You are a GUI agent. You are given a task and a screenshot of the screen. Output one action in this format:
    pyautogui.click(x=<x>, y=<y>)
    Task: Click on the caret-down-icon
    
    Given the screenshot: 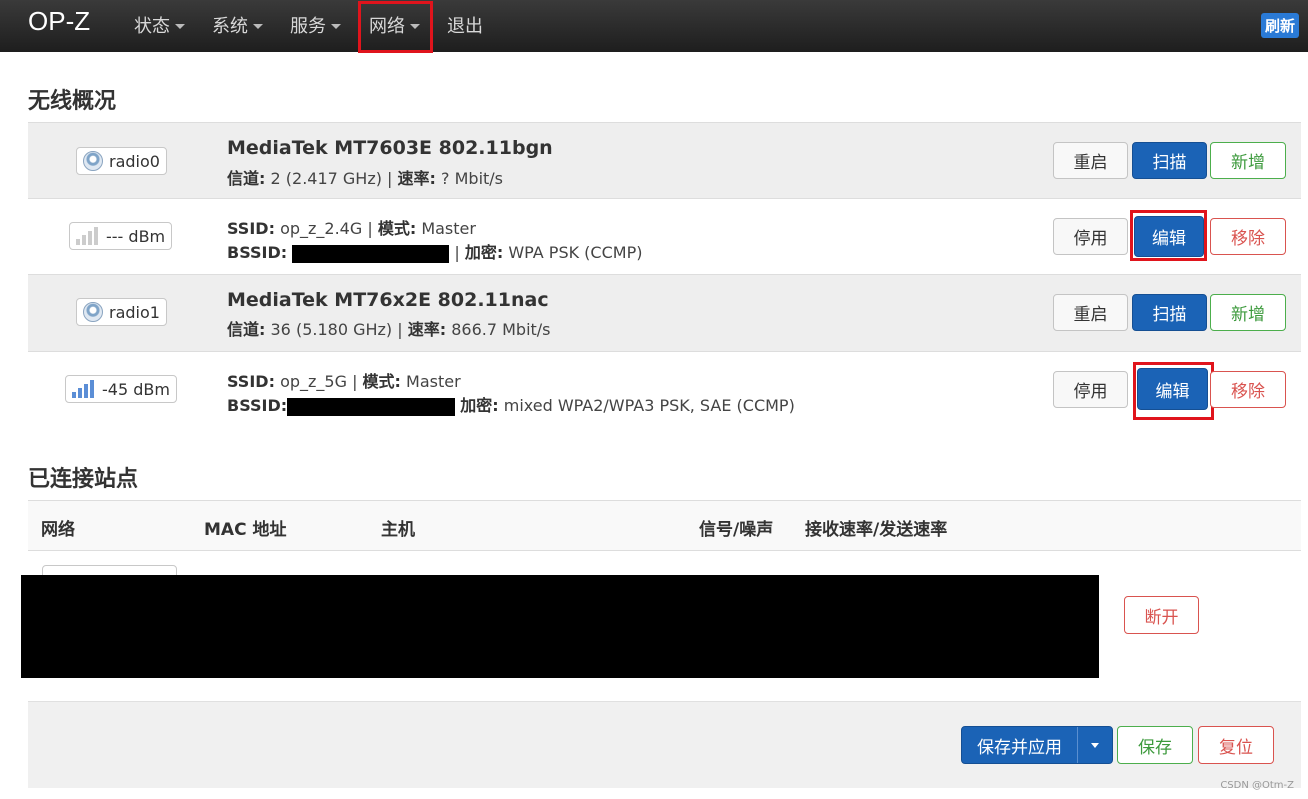 What is the action you would take?
    pyautogui.click(x=1095, y=745)
    